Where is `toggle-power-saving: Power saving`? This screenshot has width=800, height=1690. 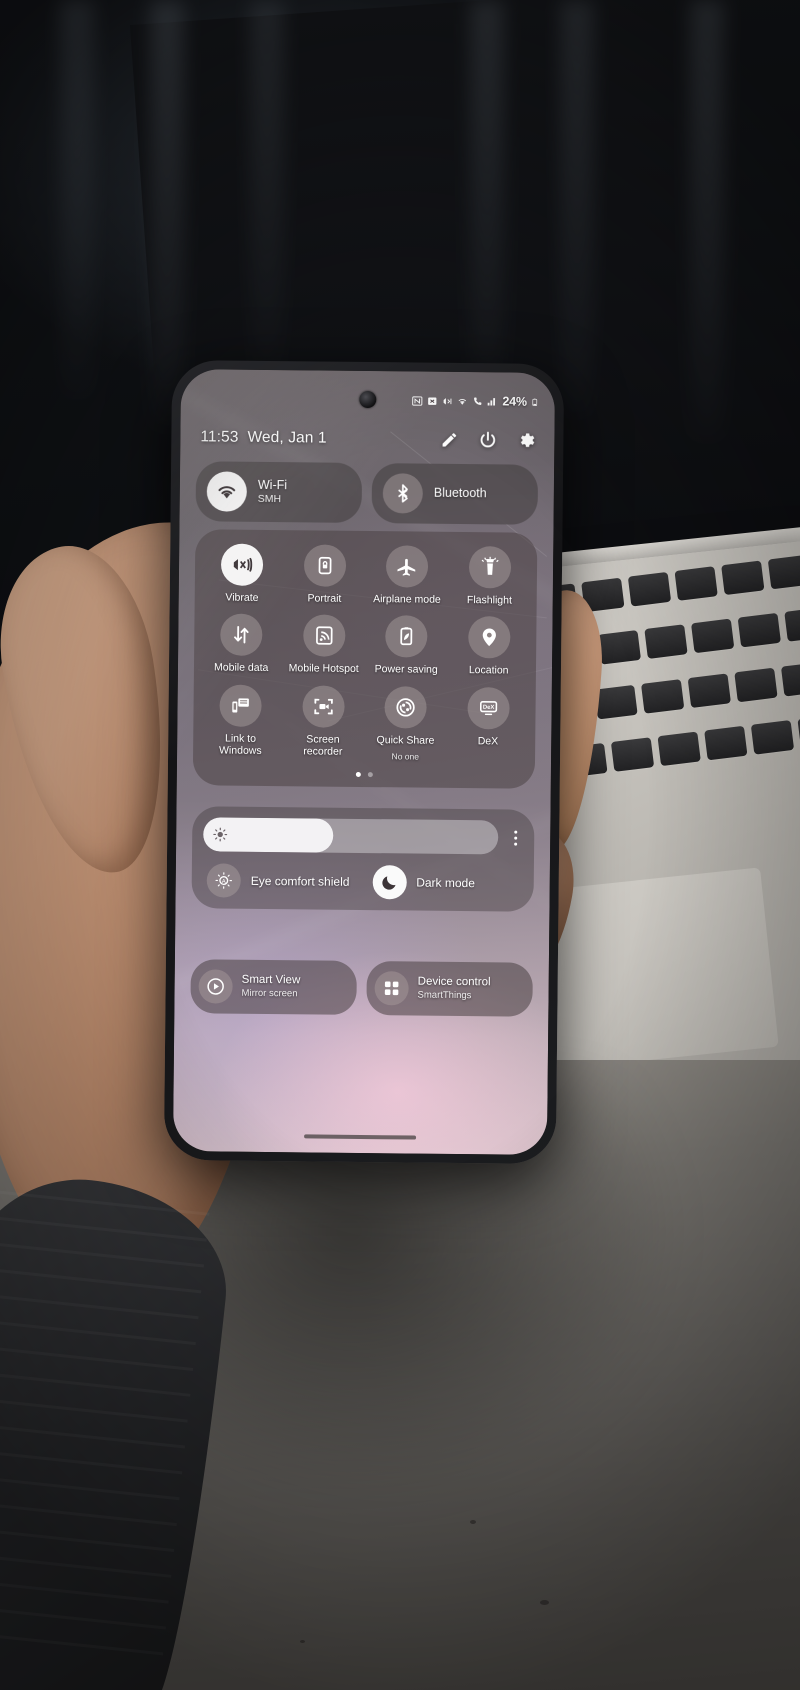
toggle-power-saving: Power saving is located at coordinates (406, 648).